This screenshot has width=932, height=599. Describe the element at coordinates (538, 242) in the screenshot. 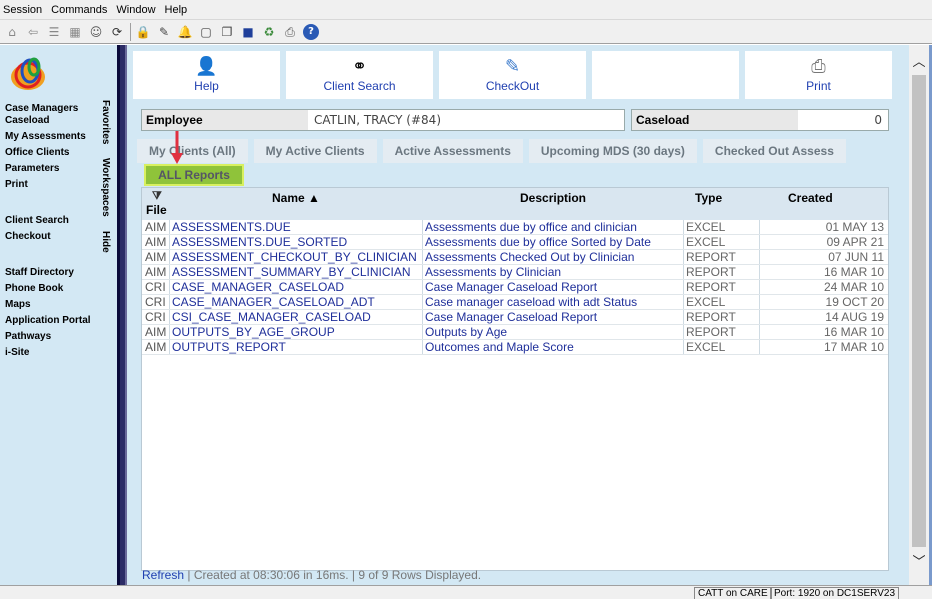

I see `cell-description: Assessments due by office Sorted by Date` at that location.